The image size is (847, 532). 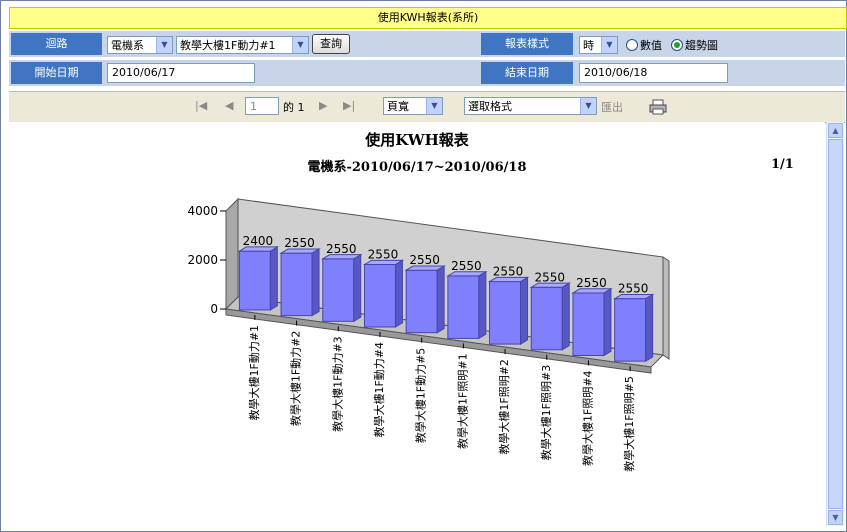 I want to click on report-scrollbar: ▲ ▼, so click(x=835, y=324).